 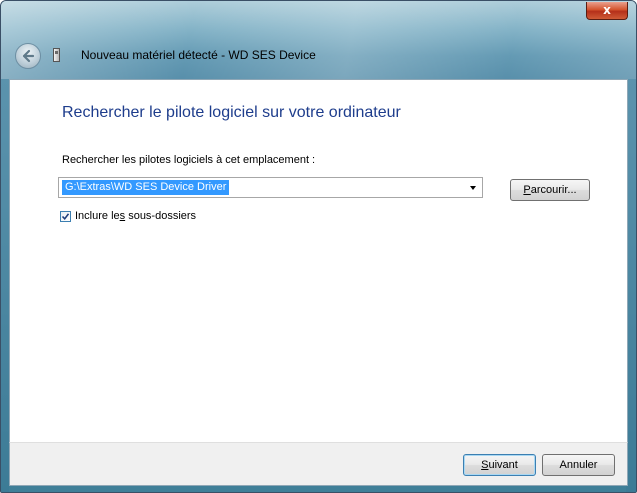 I want to click on next-label: uivant, so click(x=503, y=465).